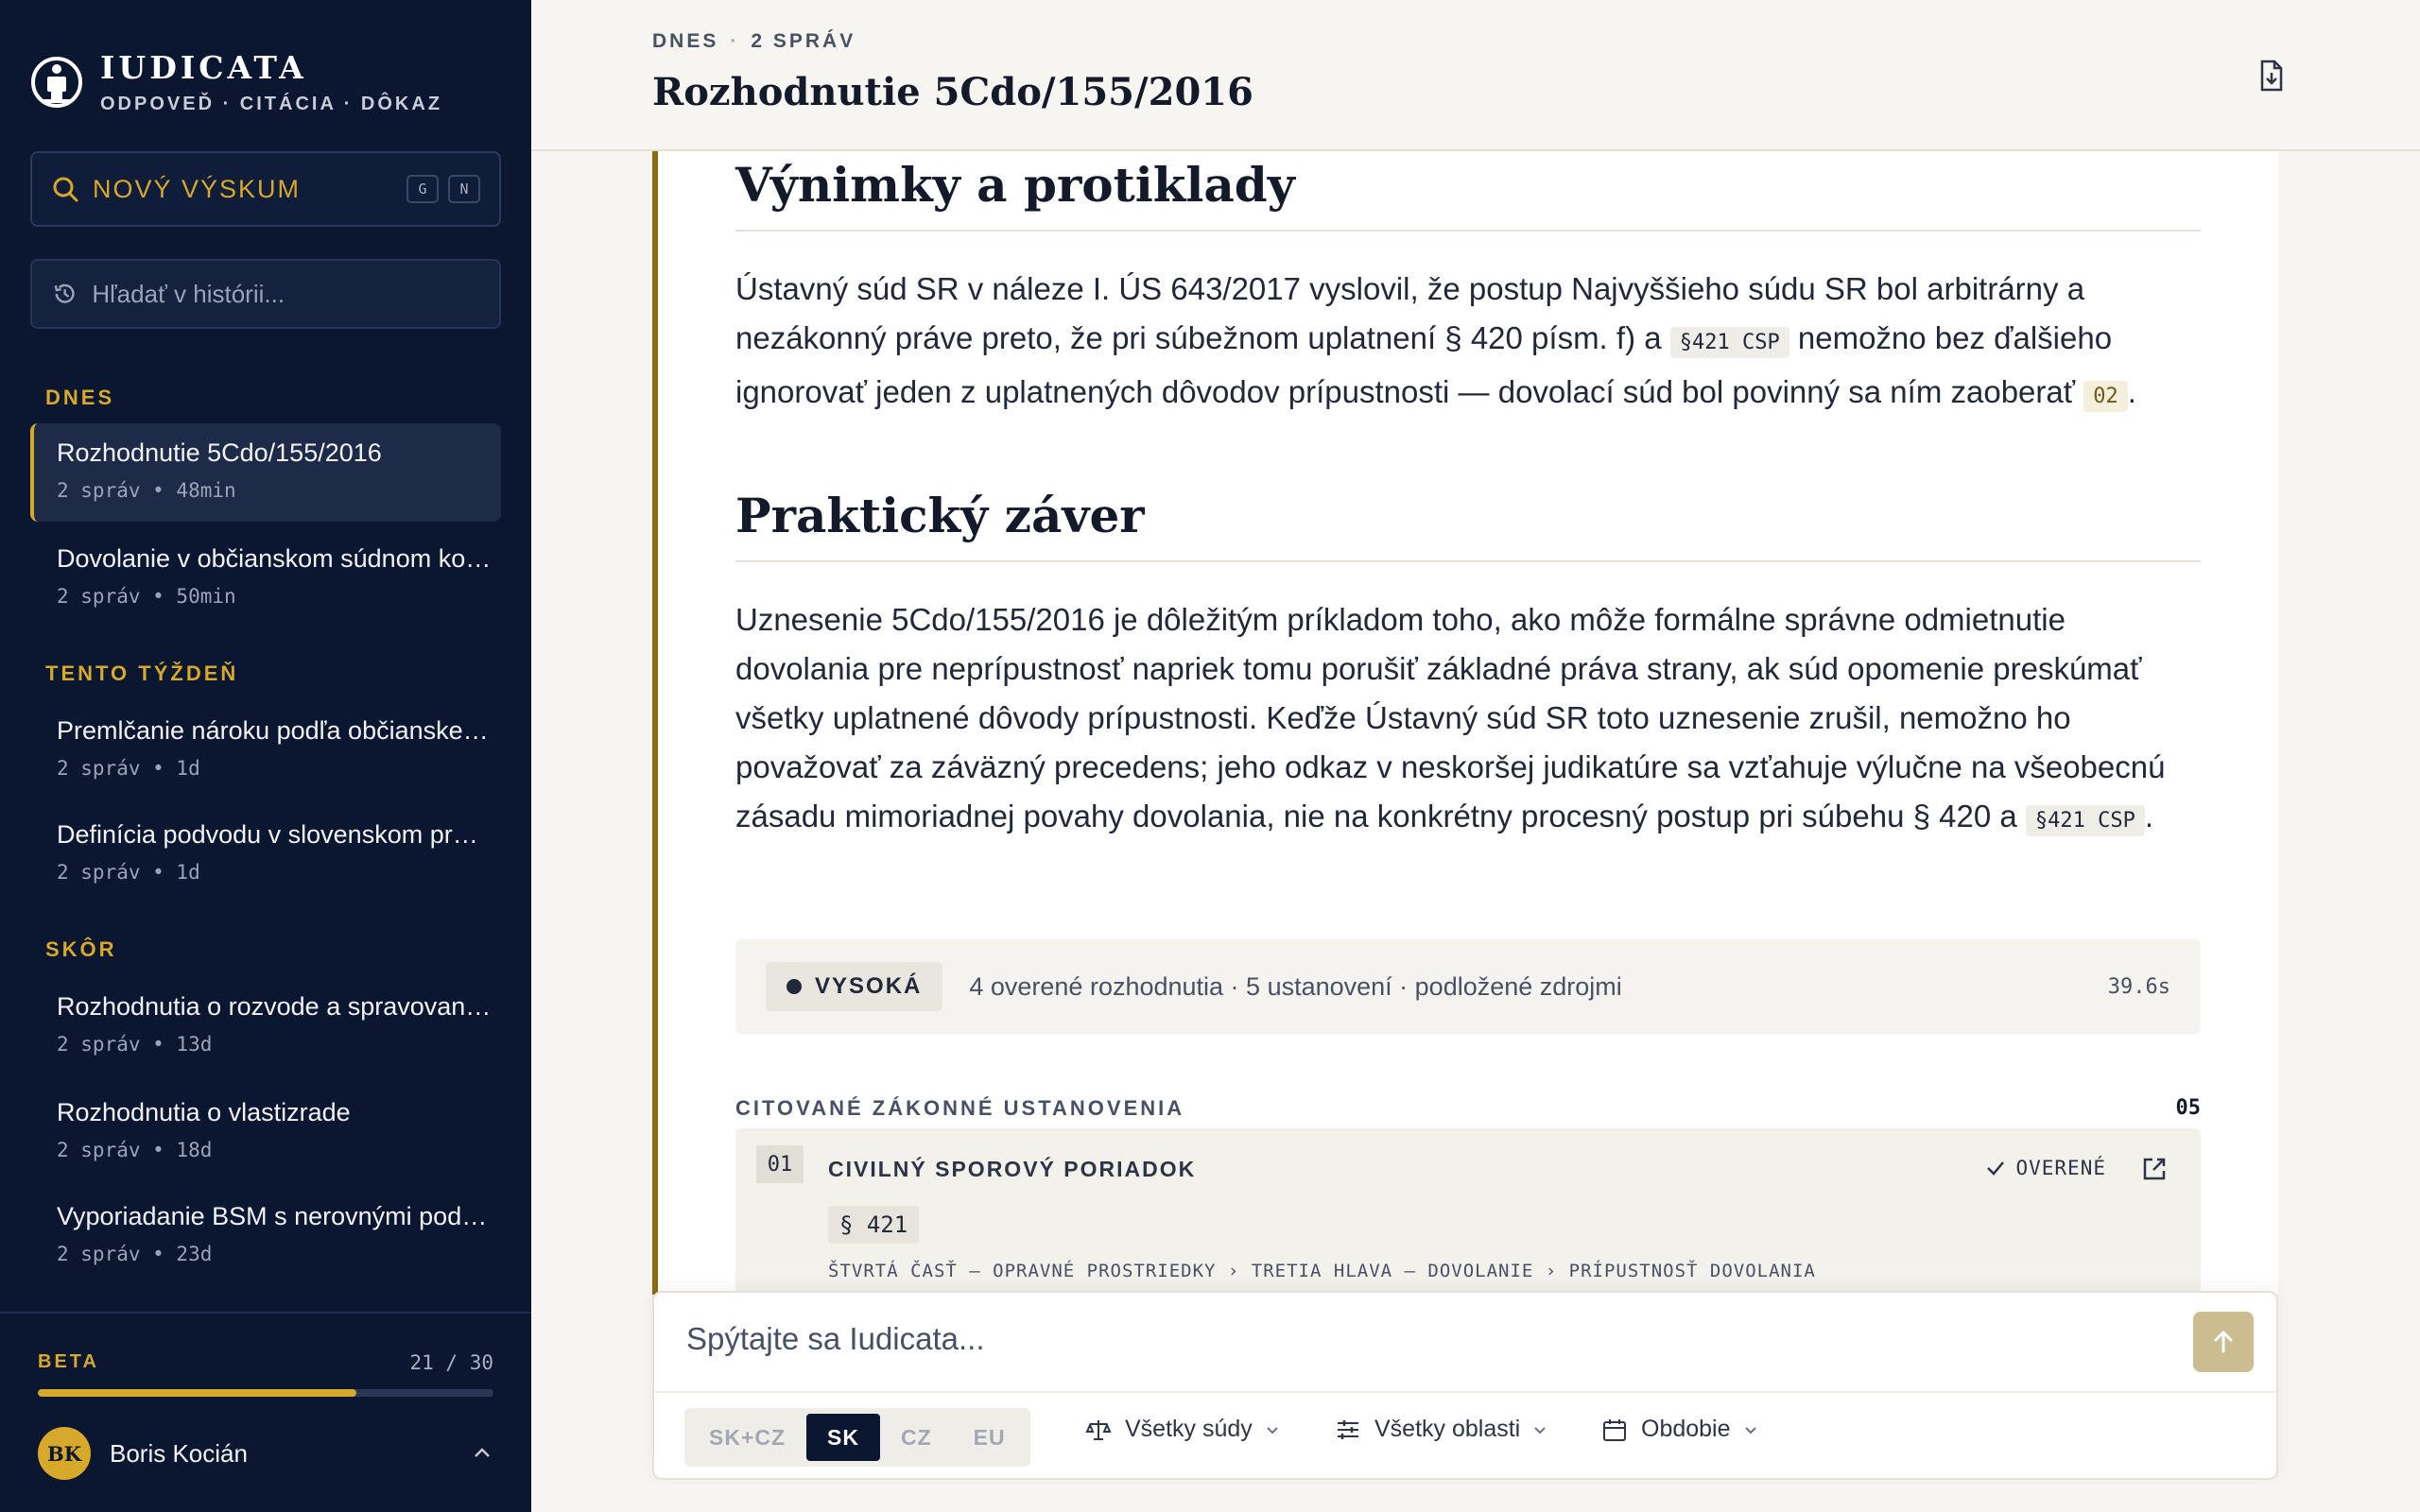 The height and width of the screenshot is (1512, 2420). What do you see at coordinates (1996, 1168) in the screenshot?
I see `check-icon` at bounding box center [1996, 1168].